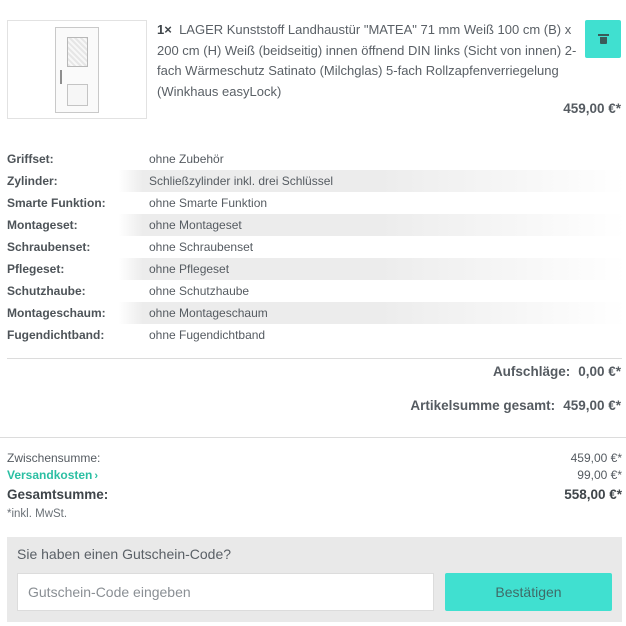  Describe the element at coordinates (201, 247) in the screenshot. I see `option-value: ohne Schraubenset` at that location.